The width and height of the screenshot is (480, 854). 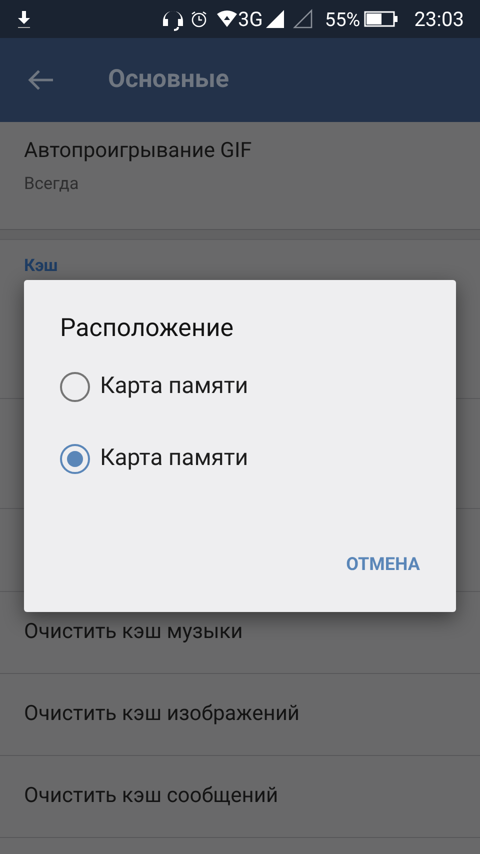 I want to click on signal-empty-icon, so click(x=302, y=19).